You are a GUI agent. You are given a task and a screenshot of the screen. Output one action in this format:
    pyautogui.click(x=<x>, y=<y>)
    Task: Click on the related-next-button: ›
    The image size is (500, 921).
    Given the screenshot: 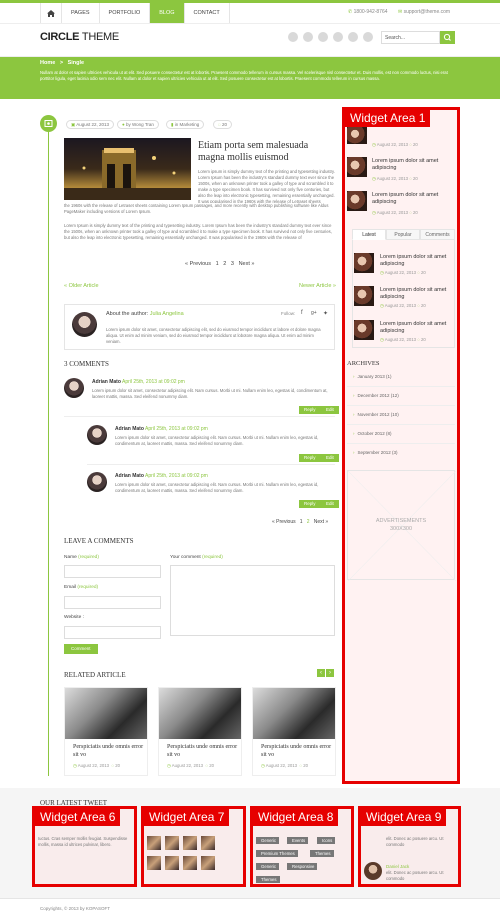 What is the action you would take?
    pyautogui.click(x=330, y=673)
    